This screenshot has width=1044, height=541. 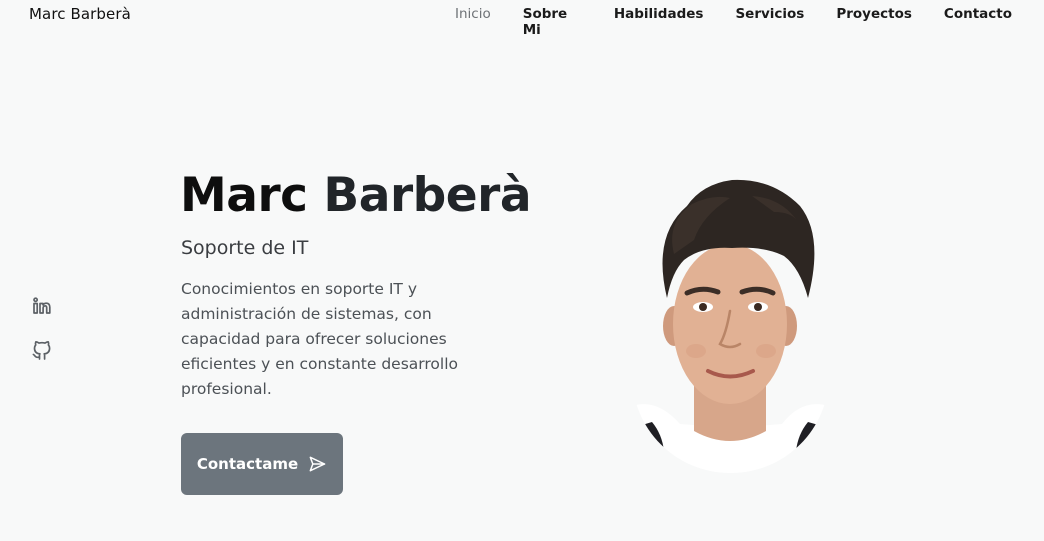 What do you see at coordinates (552, 22) in the screenshot?
I see `nav-link-sobre-mi: Sobre Mi` at bounding box center [552, 22].